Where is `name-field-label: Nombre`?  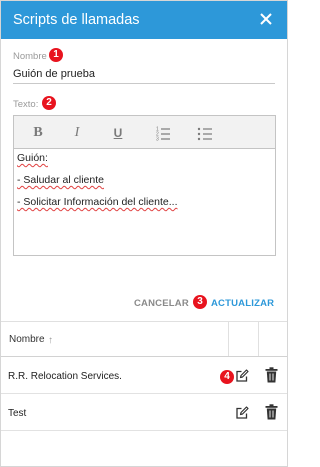 name-field-label: Nombre is located at coordinates (30, 56).